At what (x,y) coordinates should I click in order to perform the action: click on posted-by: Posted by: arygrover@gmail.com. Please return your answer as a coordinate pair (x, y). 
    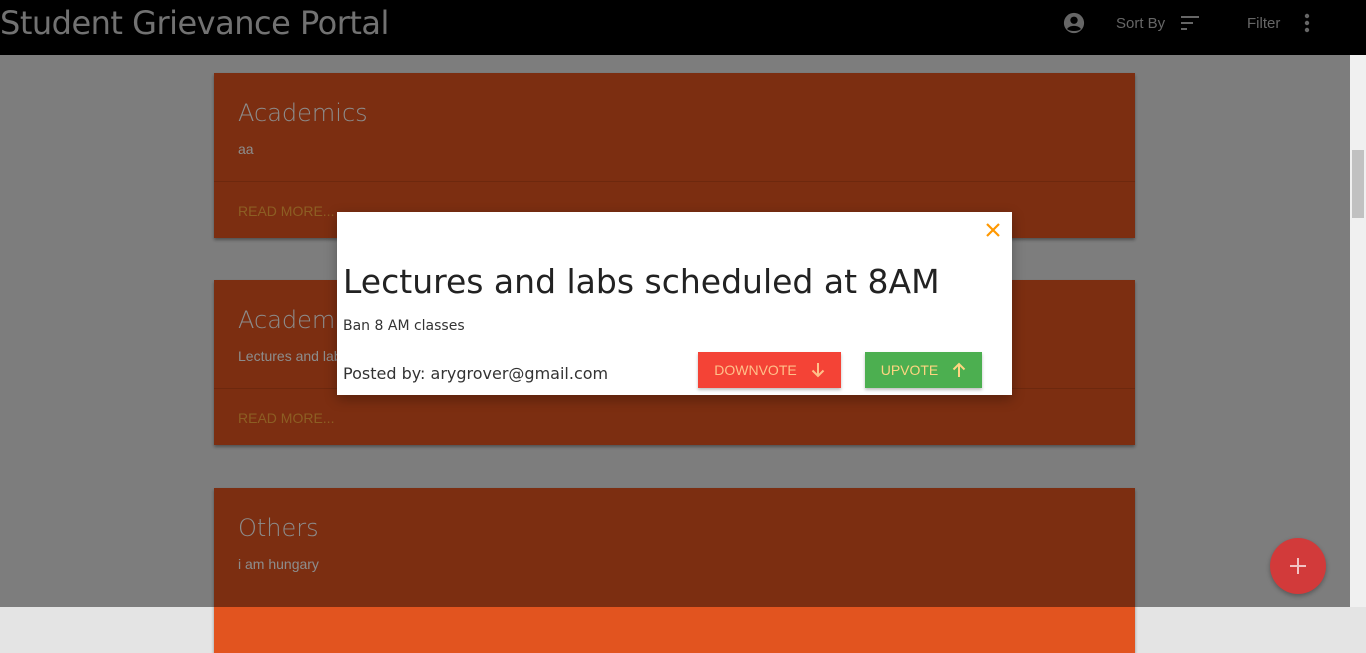
    Looking at the image, I should click on (475, 373).